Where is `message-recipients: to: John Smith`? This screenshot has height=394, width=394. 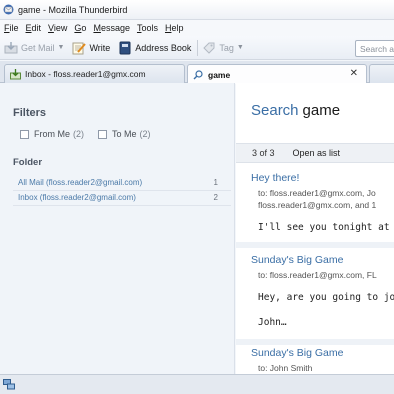
message-recipients: to: John Smith is located at coordinates (285, 368).